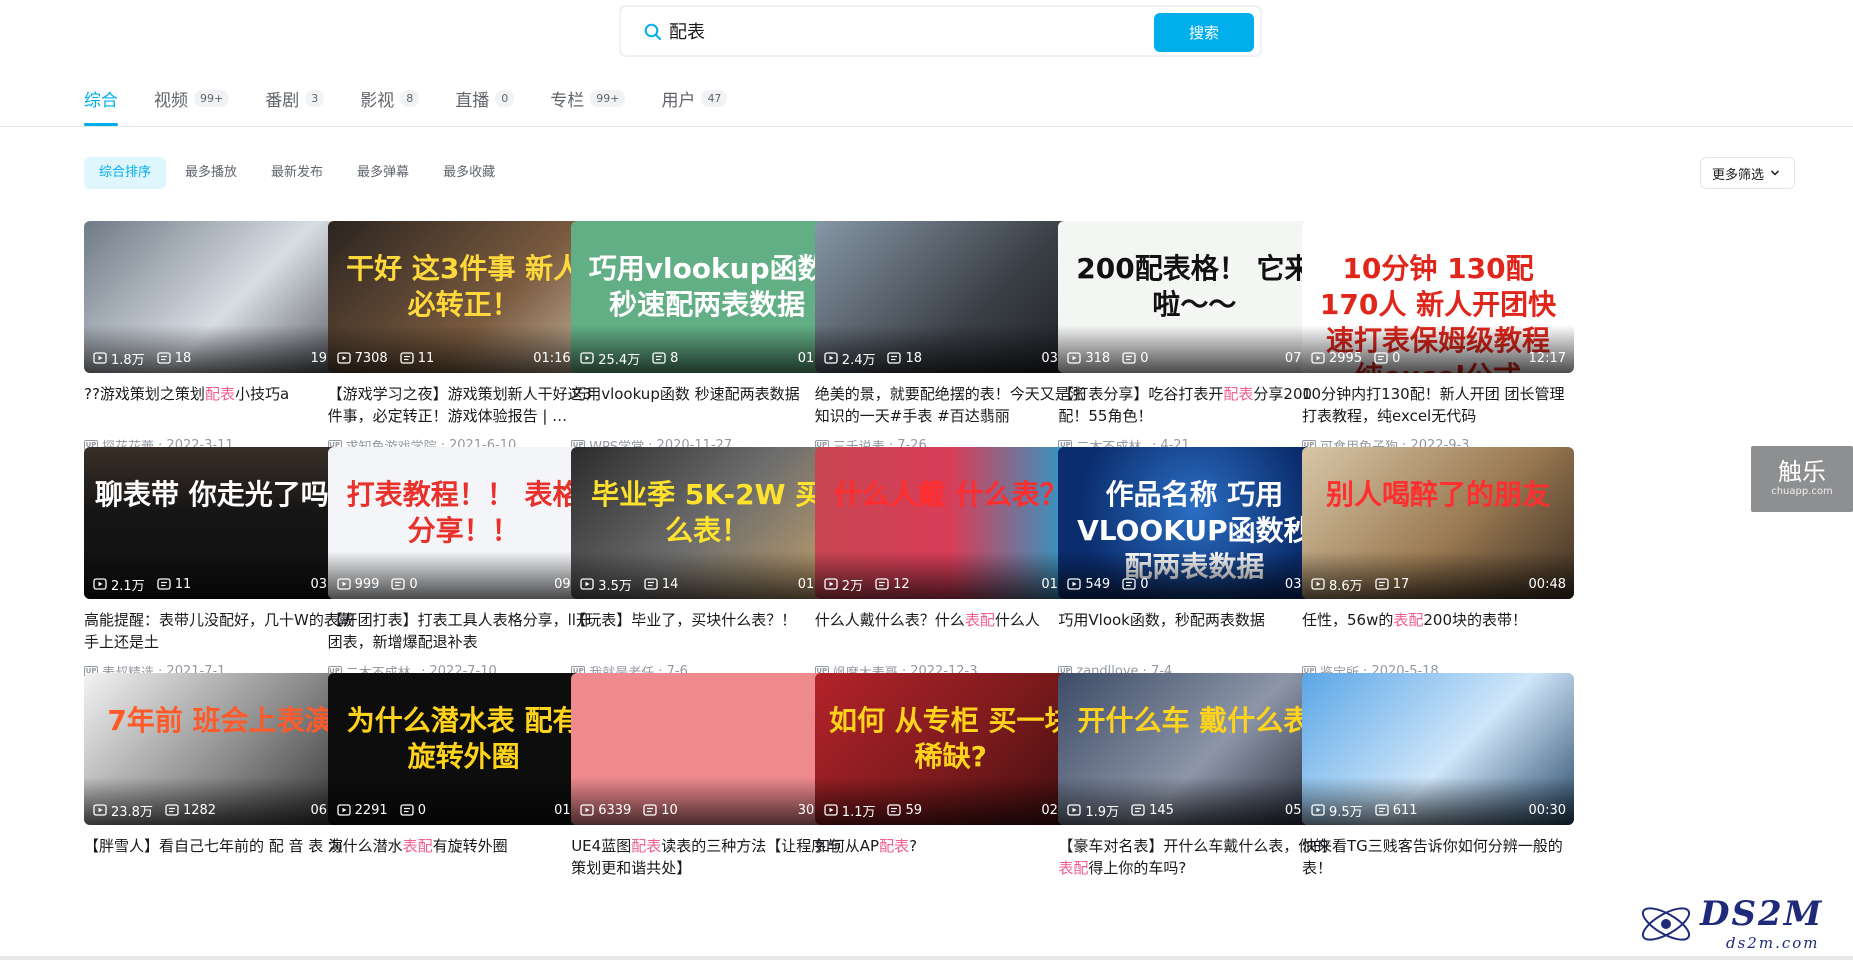  Describe the element at coordinates (615, 810) in the screenshot. I see `play-count-value: 6339` at that location.